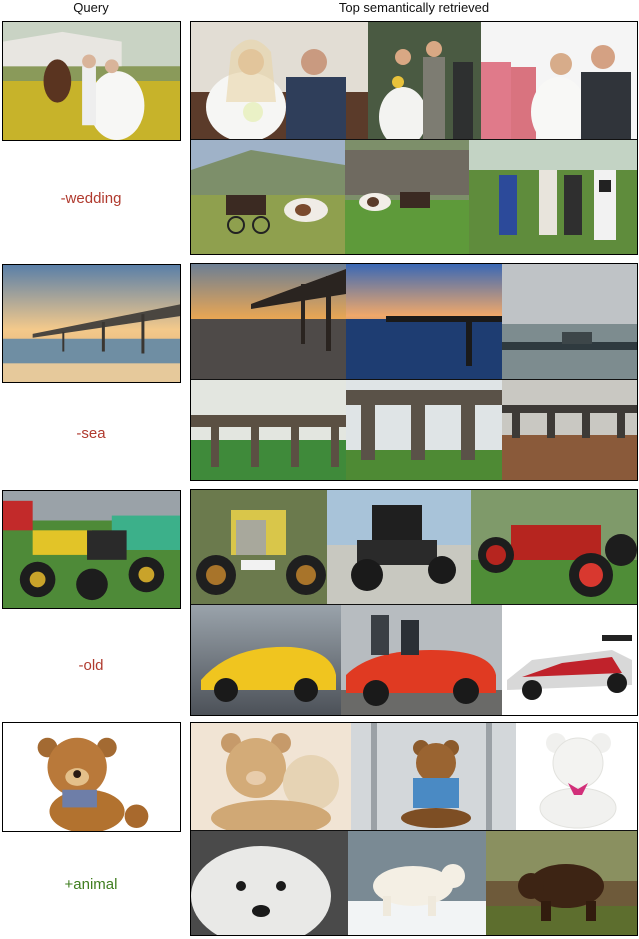 The width and height of the screenshot is (639, 939). I want to click on operation-label-wedding: -wedding, so click(91, 198).